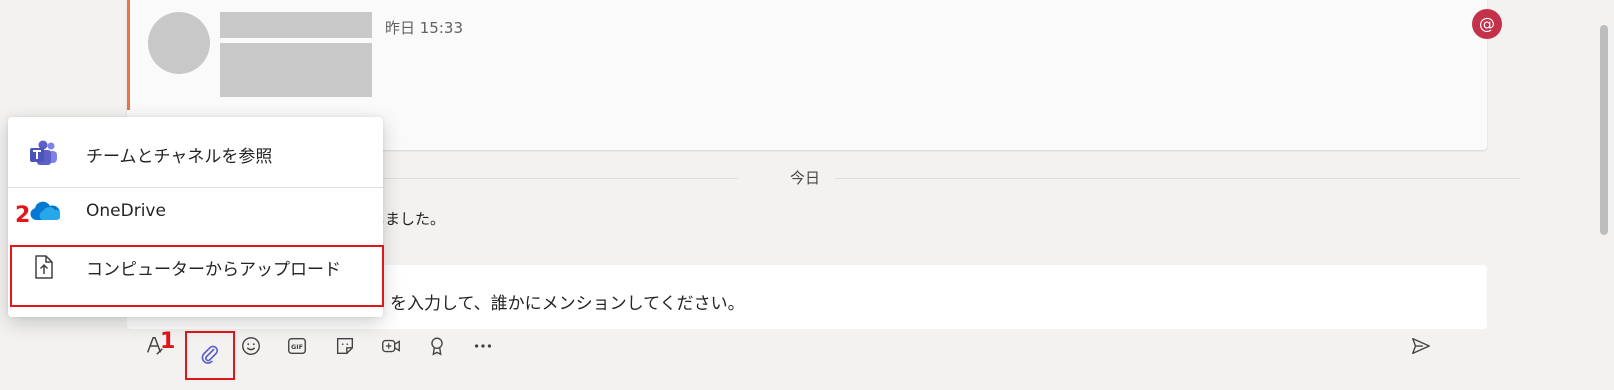  I want to click on attach-highlight-box, so click(210, 355).